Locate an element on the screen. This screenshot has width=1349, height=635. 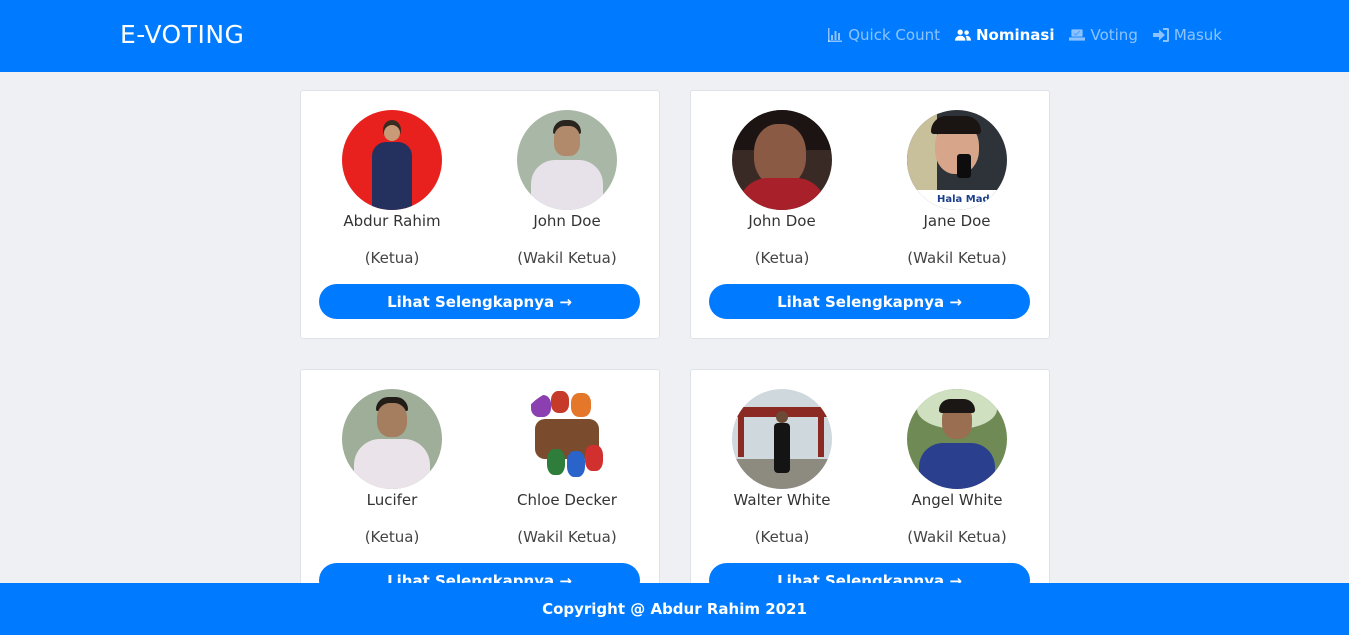
nav-menu: Quick Count Nominasi Voting Masuk is located at coordinates (1024, 35).